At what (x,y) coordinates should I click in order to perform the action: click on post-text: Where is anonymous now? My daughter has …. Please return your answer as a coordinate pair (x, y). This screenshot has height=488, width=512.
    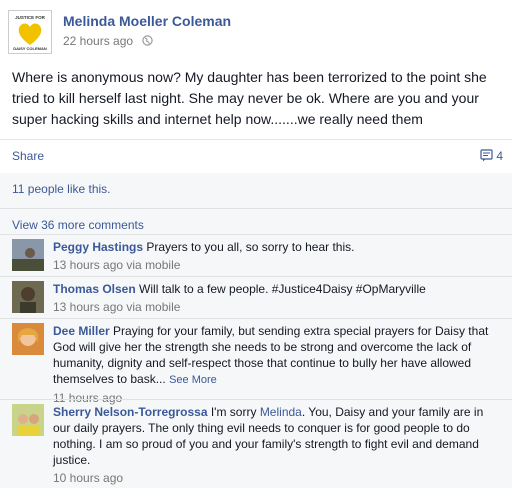
    Looking at the image, I should click on (249, 98).